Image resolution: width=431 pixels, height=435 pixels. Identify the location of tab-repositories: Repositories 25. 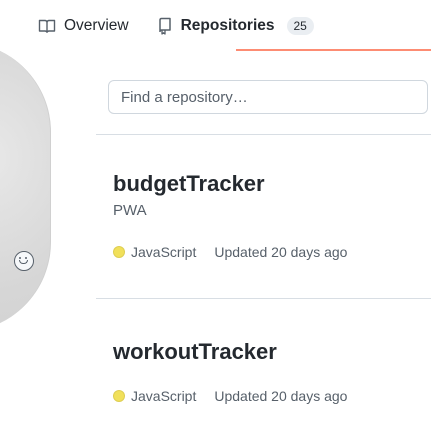
(235, 26).